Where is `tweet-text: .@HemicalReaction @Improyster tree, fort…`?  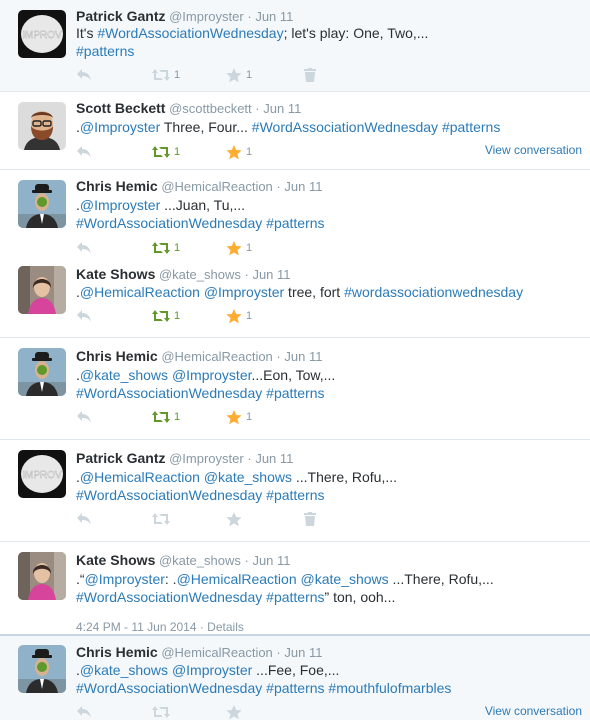
tweet-text: .@HemicalReaction @Improyster tree, fort… is located at coordinates (326, 292).